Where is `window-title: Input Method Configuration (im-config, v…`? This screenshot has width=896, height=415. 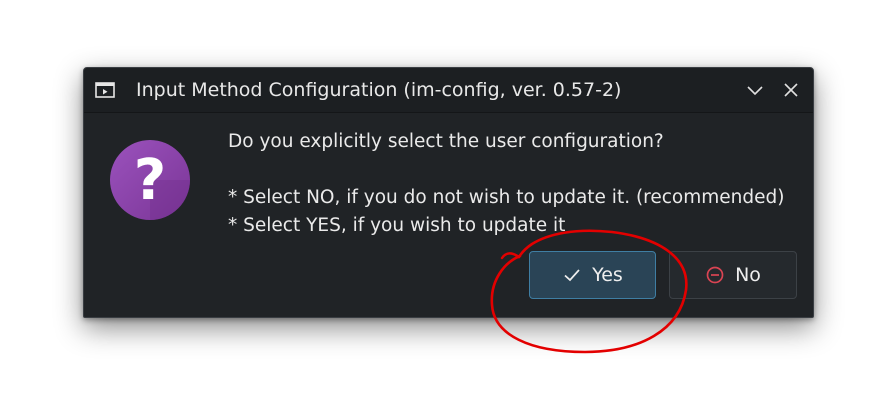 window-title: Input Method Configuration (im-config, v… is located at coordinates (379, 90).